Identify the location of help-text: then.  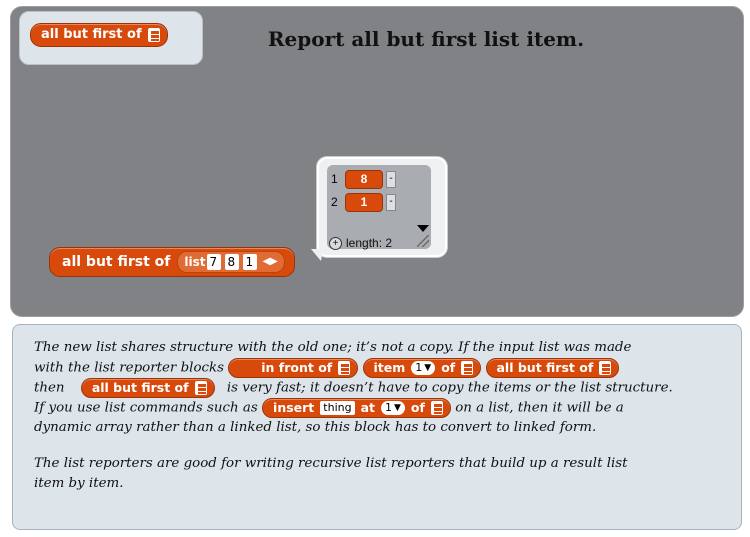
(49, 388).